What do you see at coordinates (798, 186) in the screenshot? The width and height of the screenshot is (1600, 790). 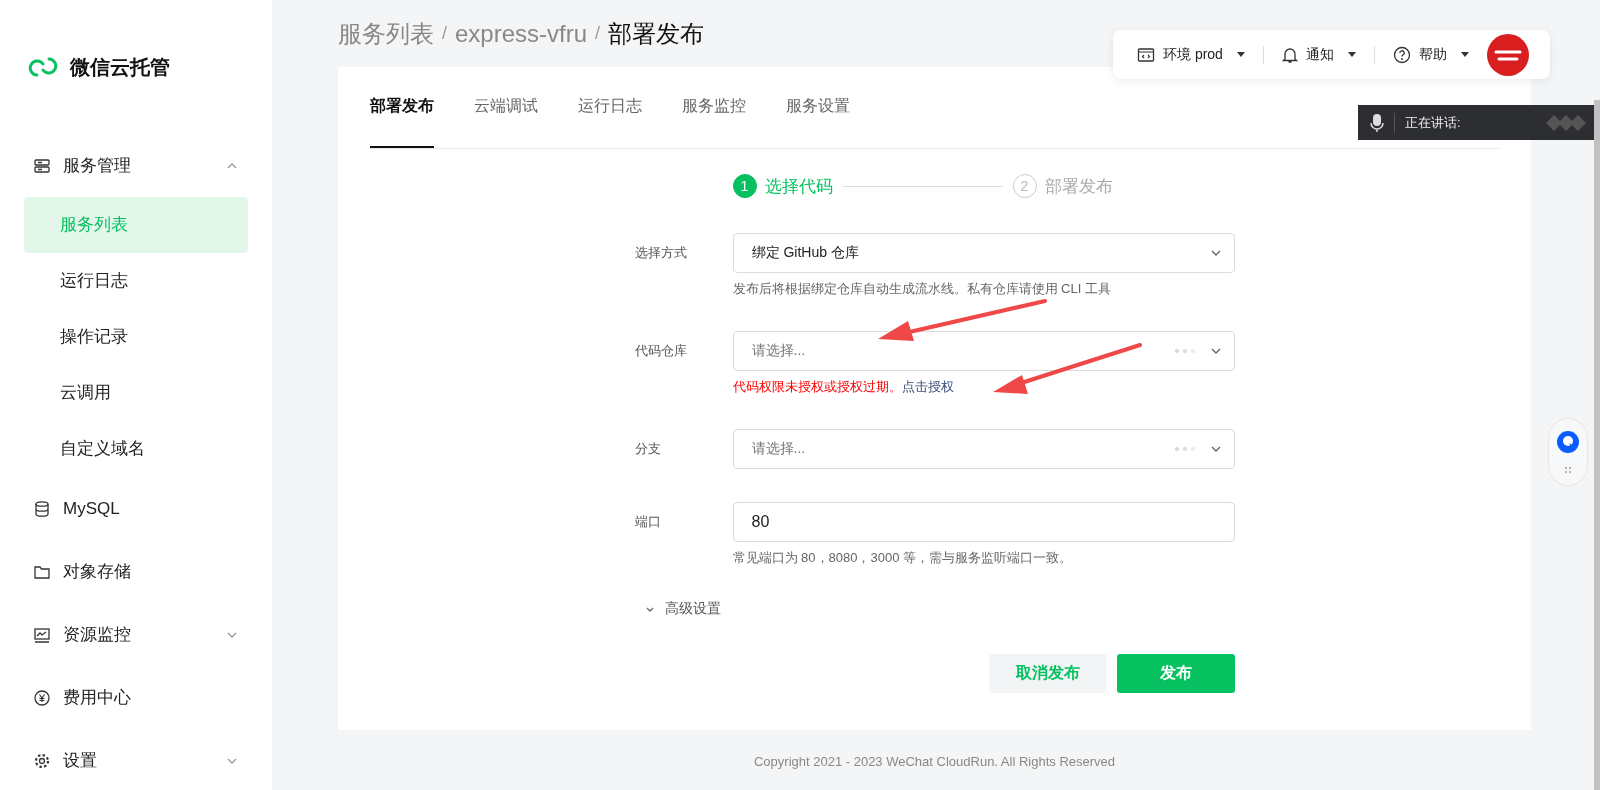 I see `step-label: 选择代码` at bounding box center [798, 186].